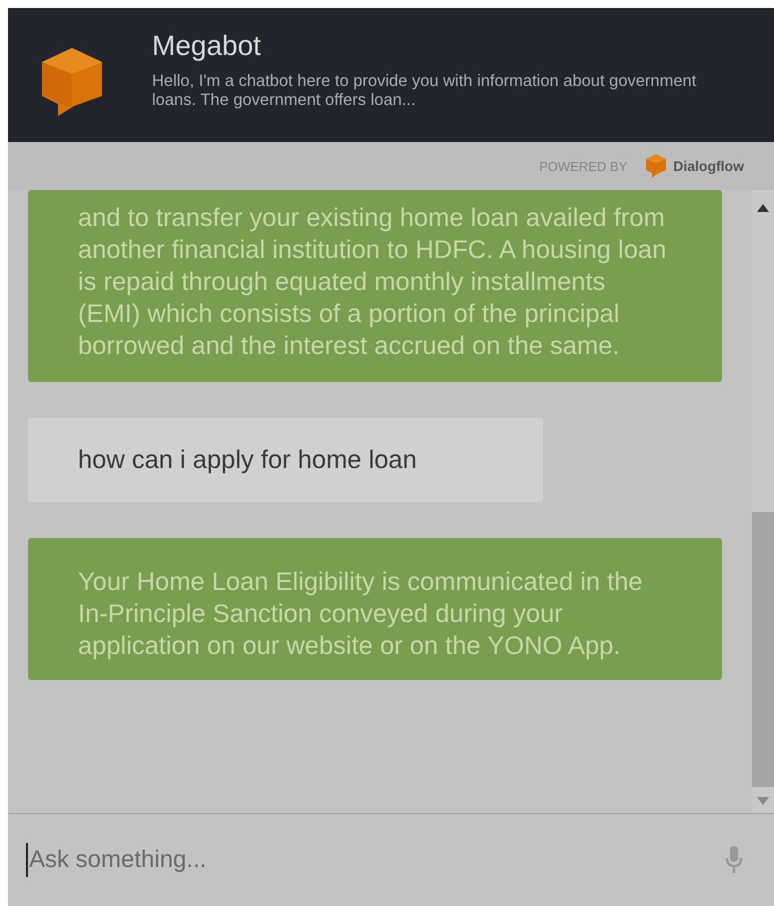  What do you see at coordinates (375, 609) in the screenshot?
I see `bot-message: Your Home Loan Eligibility is communicated in the In-Principle Sanction conveyed during your application on our website or on the YONO App.` at bounding box center [375, 609].